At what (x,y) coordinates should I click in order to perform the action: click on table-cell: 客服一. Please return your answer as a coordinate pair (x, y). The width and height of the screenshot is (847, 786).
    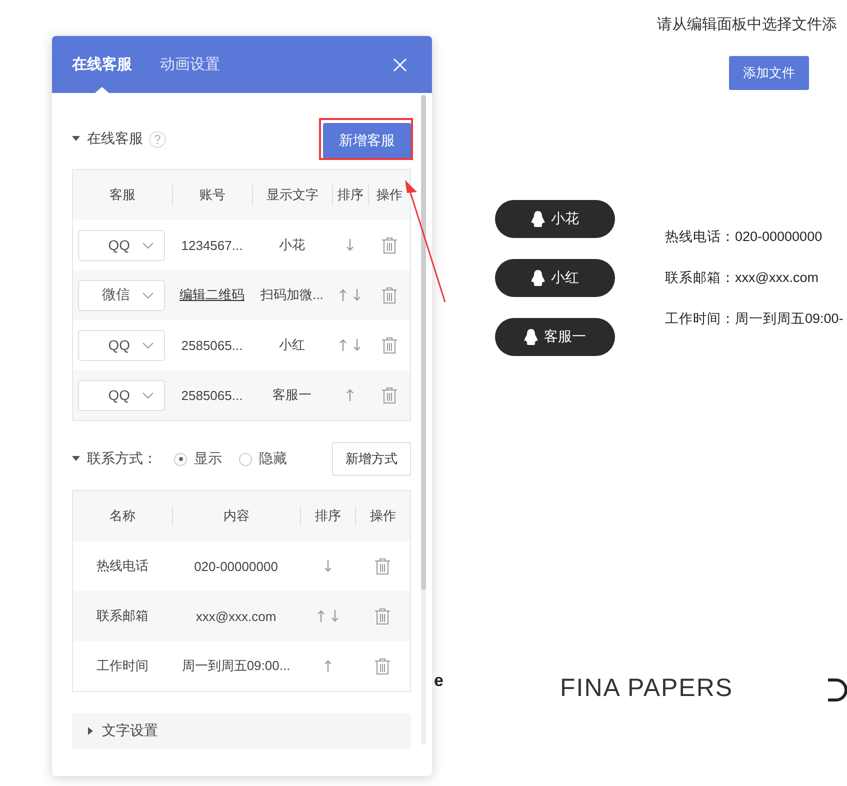
    Looking at the image, I should click on (292, 395).